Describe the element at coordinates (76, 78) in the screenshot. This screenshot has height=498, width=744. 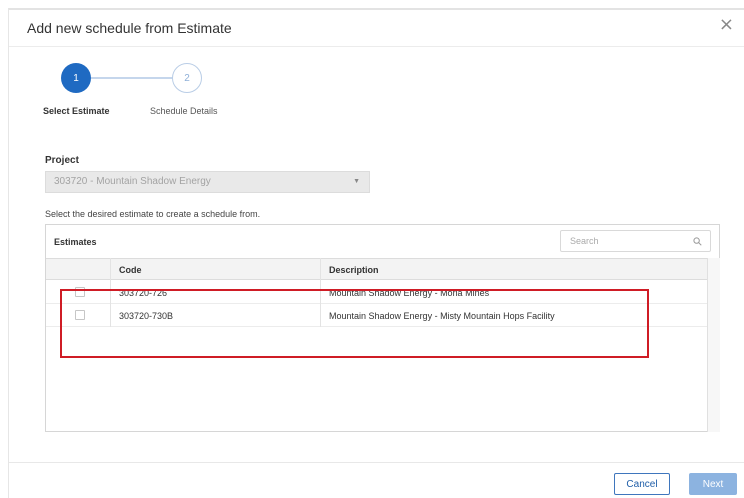
I see `step-1-circle: 1` at that location.